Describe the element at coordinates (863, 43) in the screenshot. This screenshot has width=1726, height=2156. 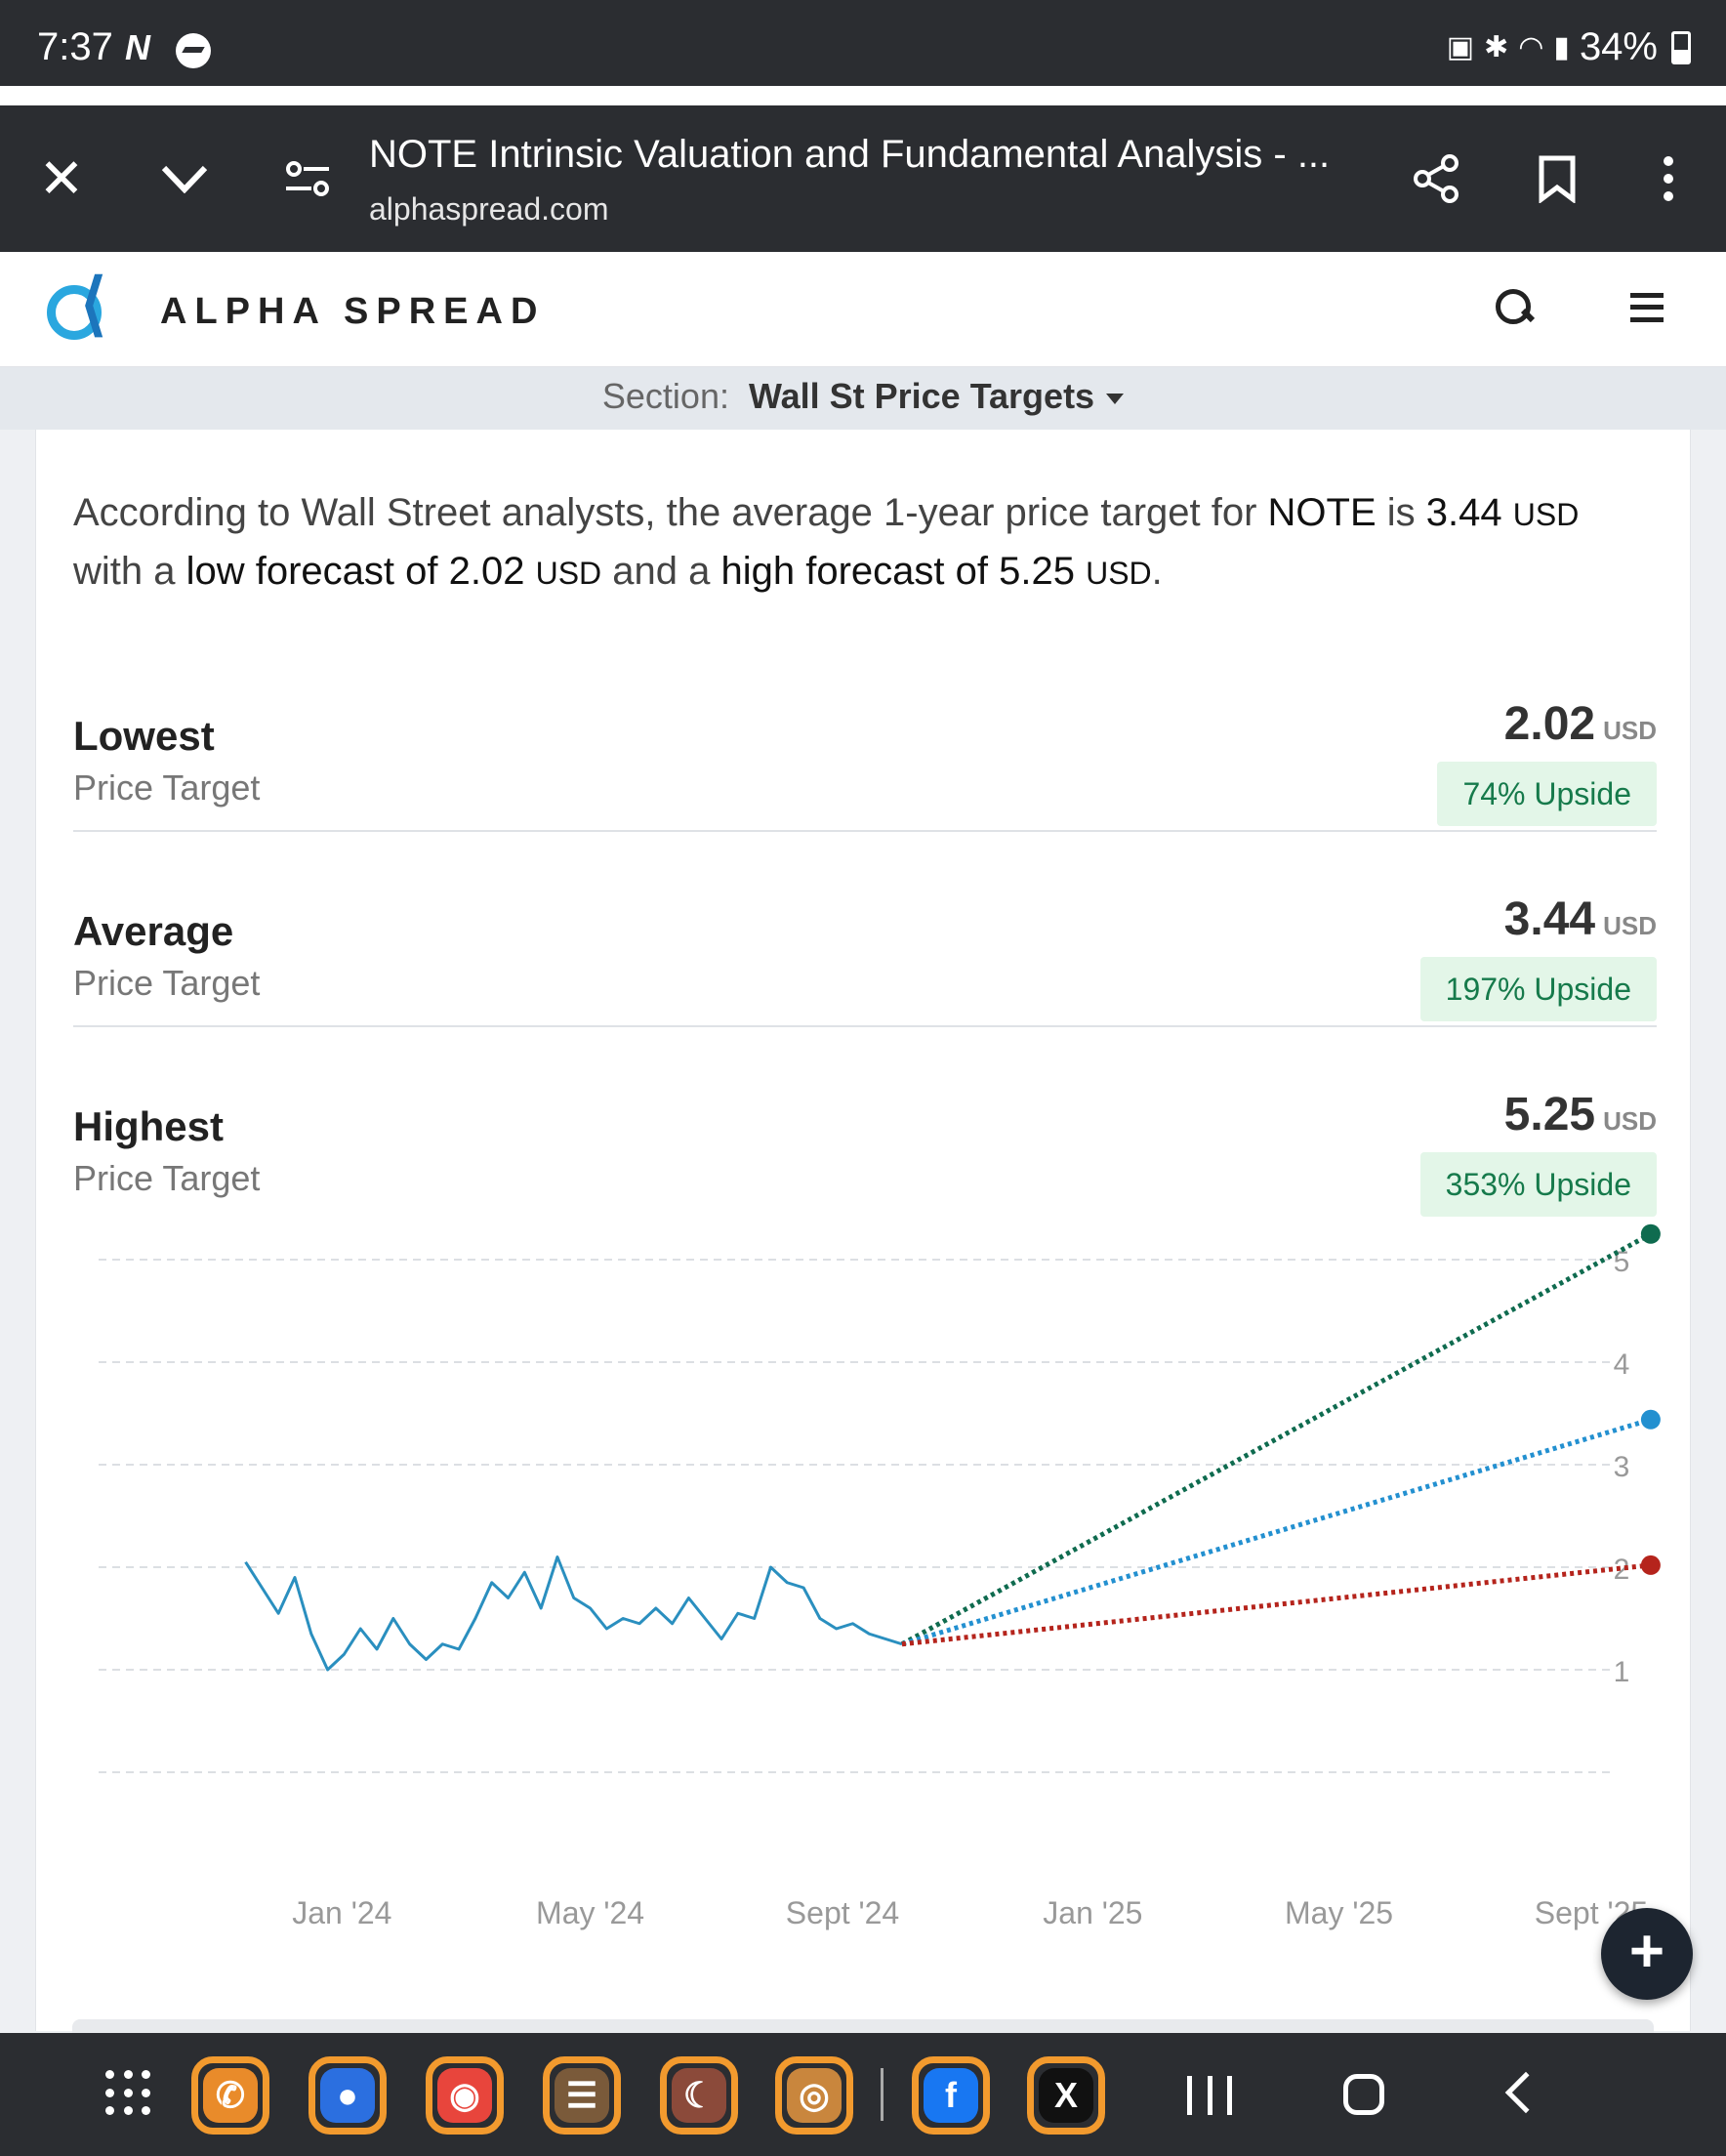
I see `status-bar: 7:37 N ▣ ✱ ◠ ▮ 34%` at that location.